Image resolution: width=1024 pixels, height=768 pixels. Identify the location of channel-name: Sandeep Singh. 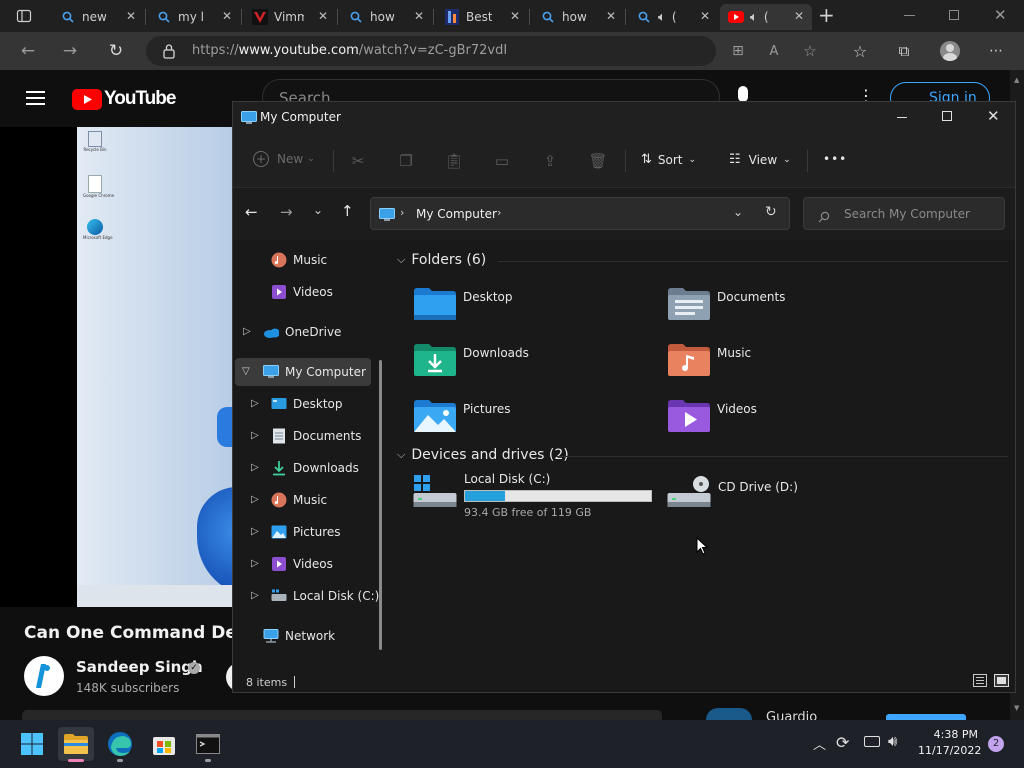
(139, 667).